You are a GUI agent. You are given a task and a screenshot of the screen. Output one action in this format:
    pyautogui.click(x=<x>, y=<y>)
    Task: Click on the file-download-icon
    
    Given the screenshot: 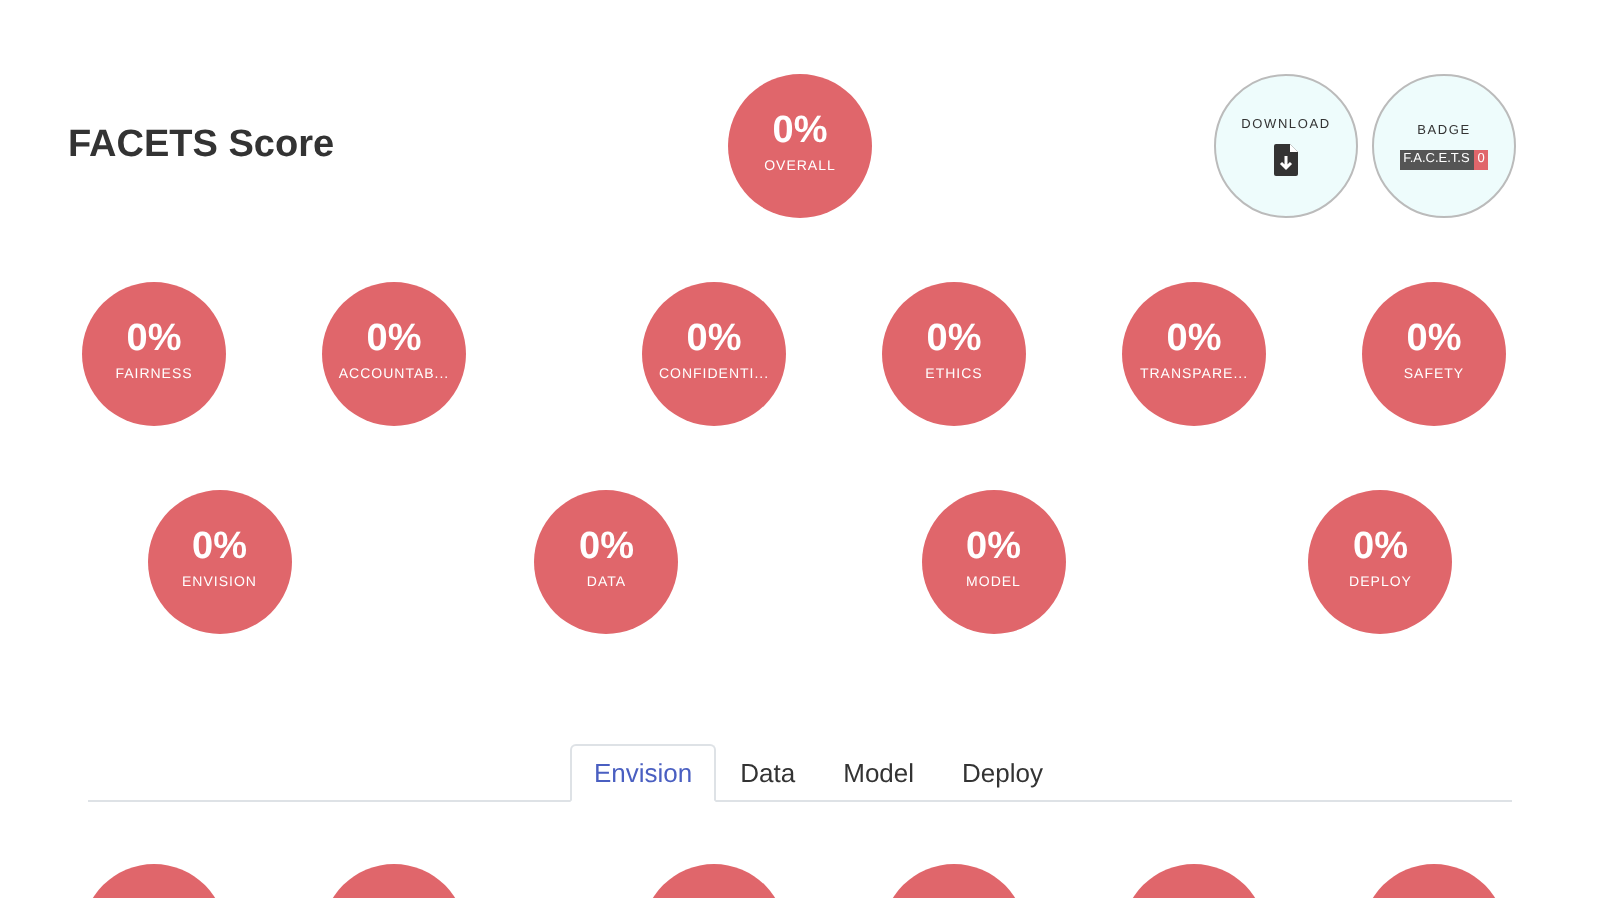 What is the action you would take?
    pyautogui.click(x=1286, y=159)
    